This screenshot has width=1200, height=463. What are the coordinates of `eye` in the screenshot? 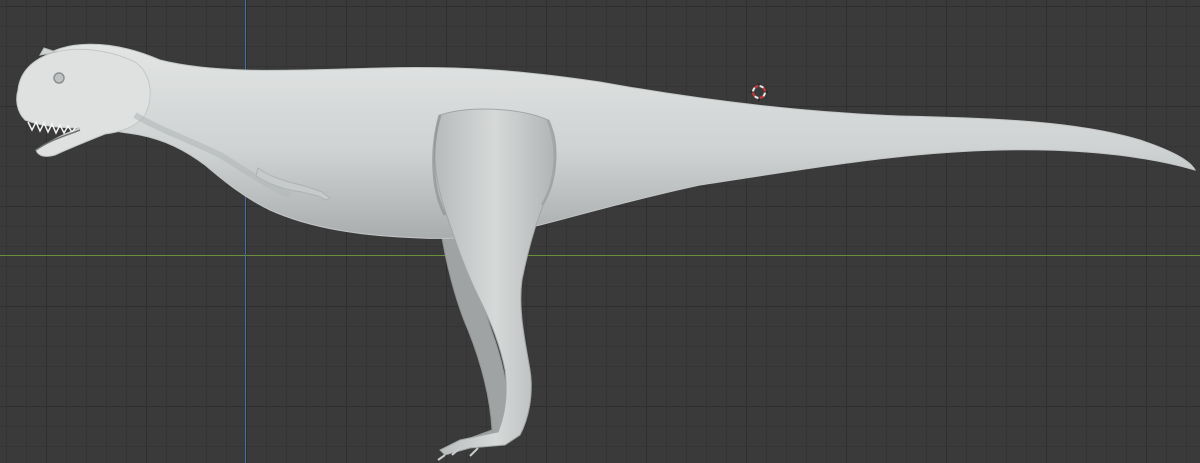 It's located at (59, 78).